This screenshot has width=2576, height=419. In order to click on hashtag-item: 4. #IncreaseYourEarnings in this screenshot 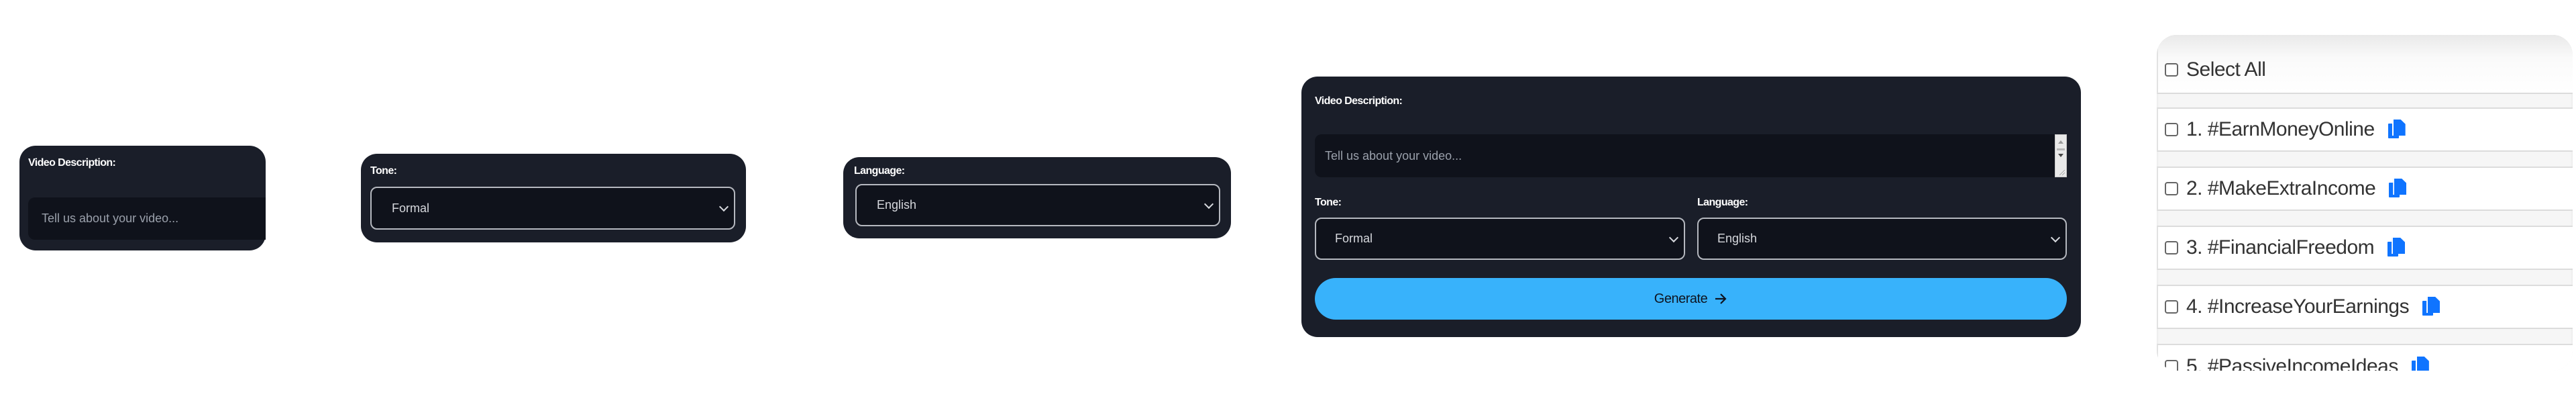, I will do `click(2365, 307)`.